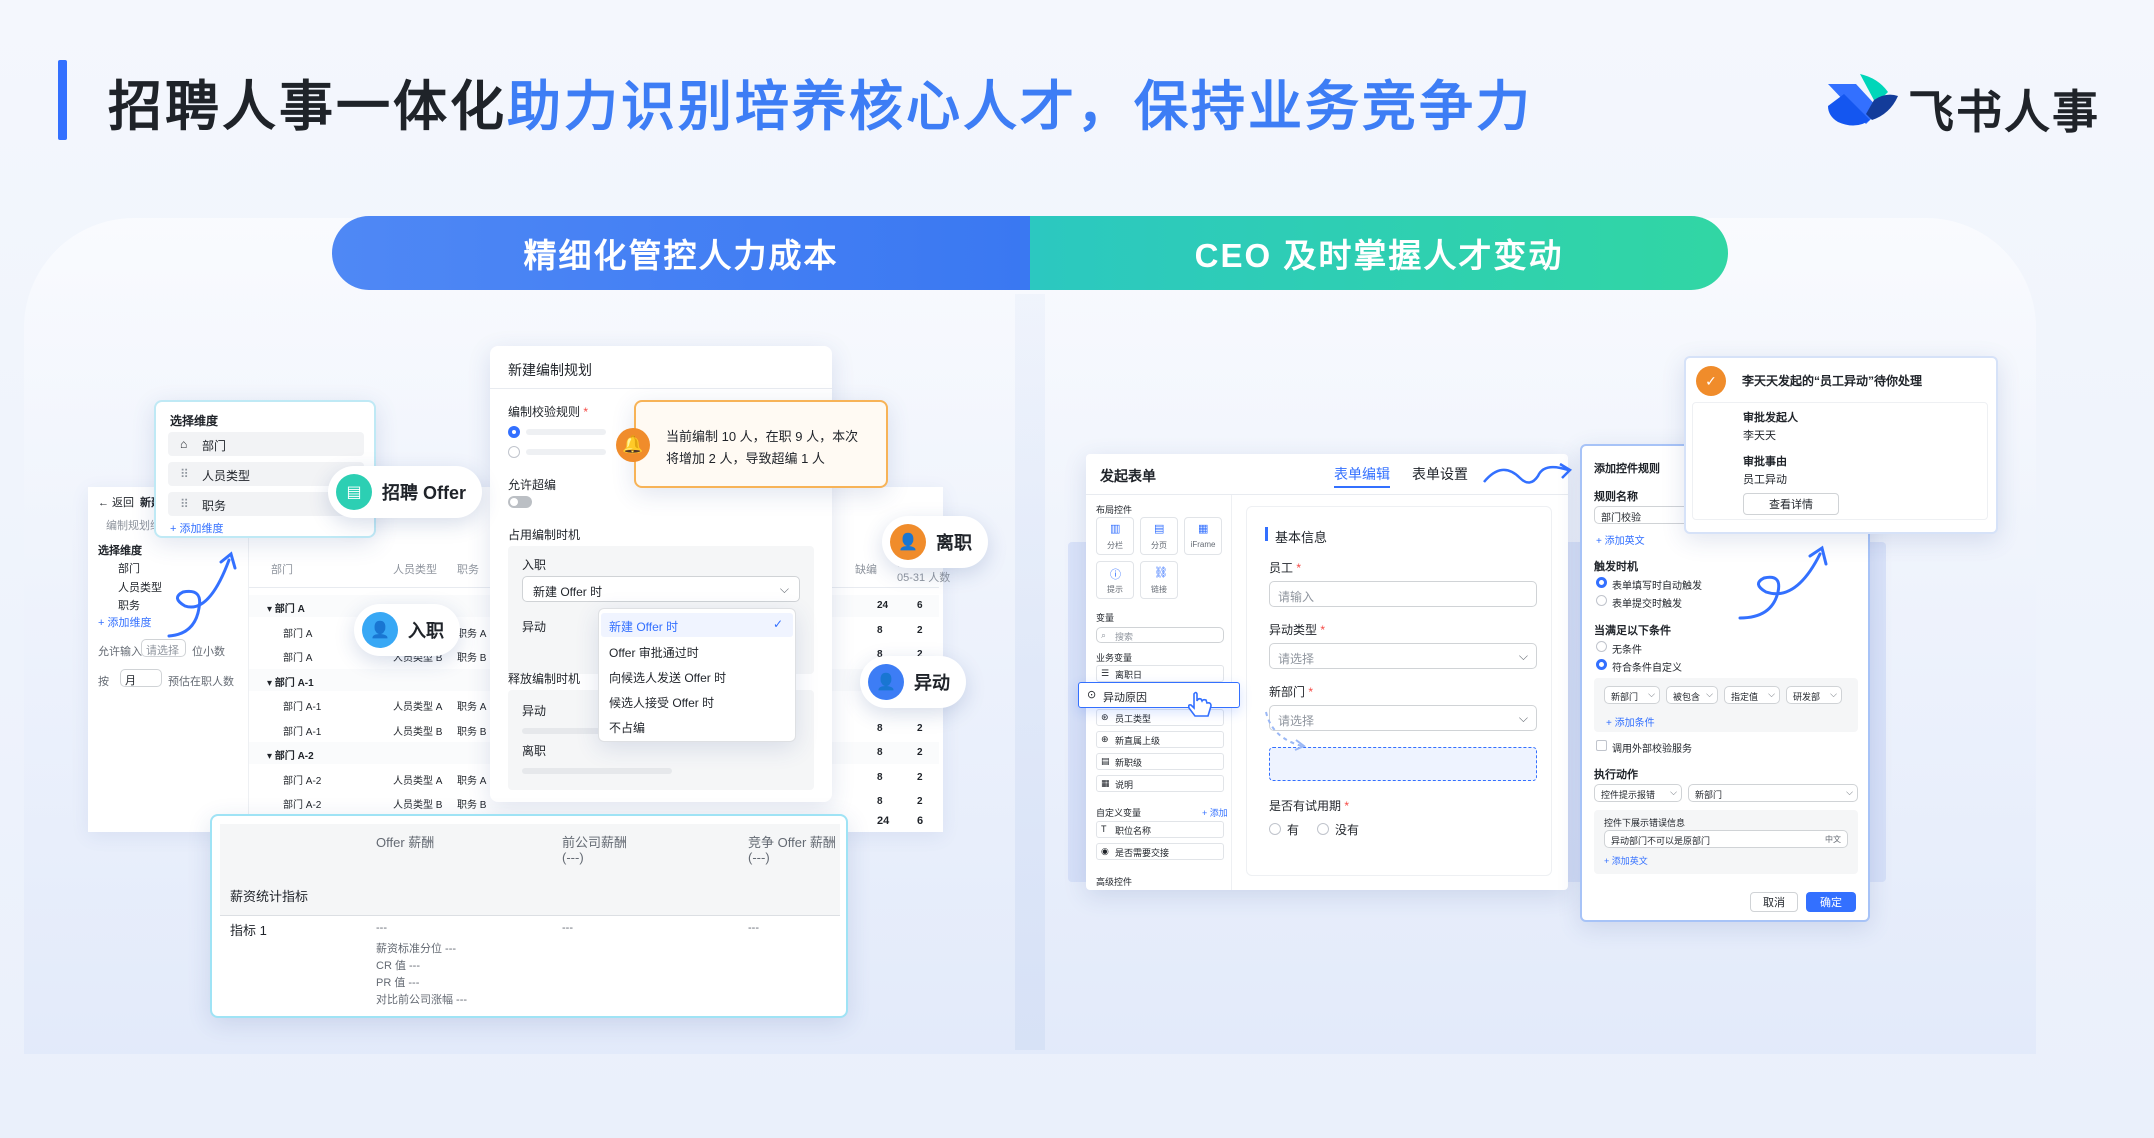  Describe the element at coordinates (1105, 673) in the screenshot. I see `biz-item-icon: ☰` at that location.